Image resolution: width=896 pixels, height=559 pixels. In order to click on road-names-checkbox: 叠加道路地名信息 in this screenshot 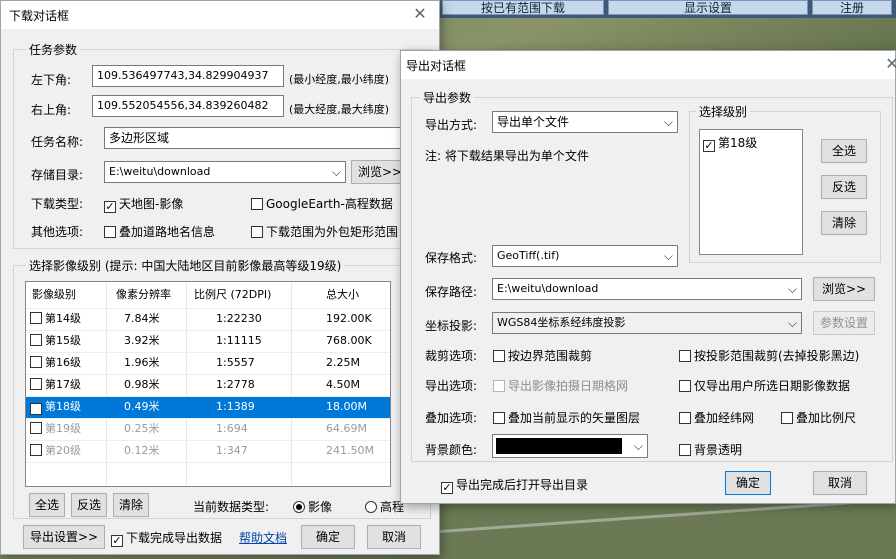, I will do `click(159, 231)`.